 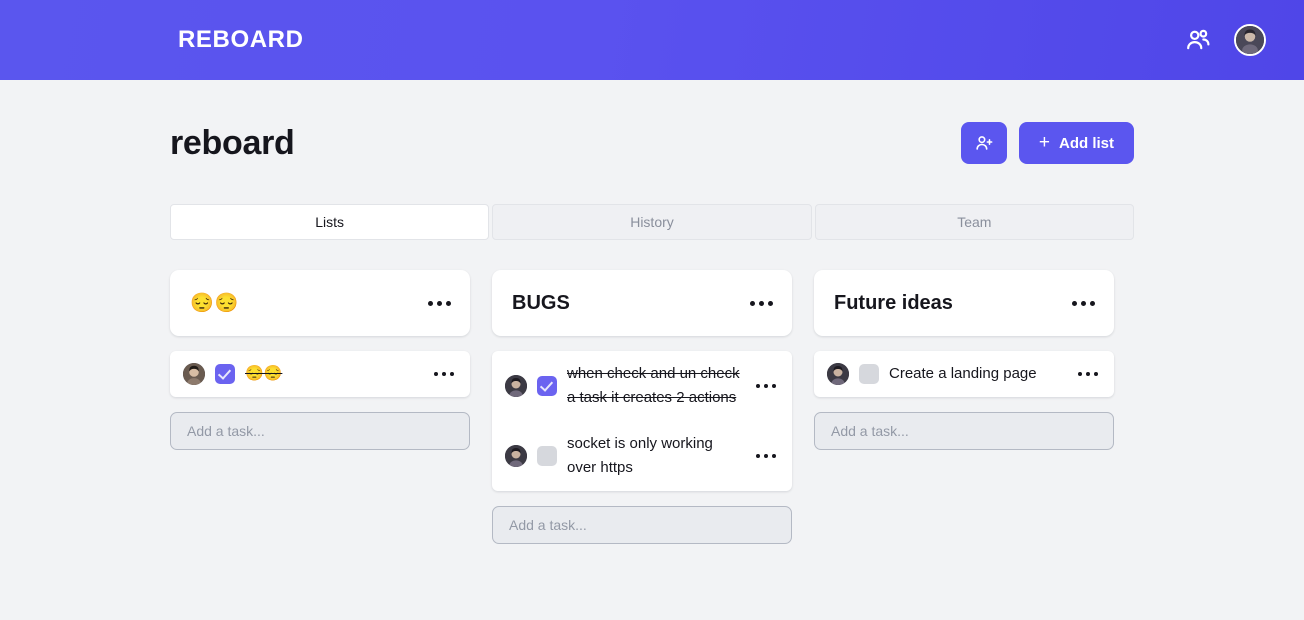 I want to click on list-column: 😔😔 😔😔, so click(x=320, y=360).